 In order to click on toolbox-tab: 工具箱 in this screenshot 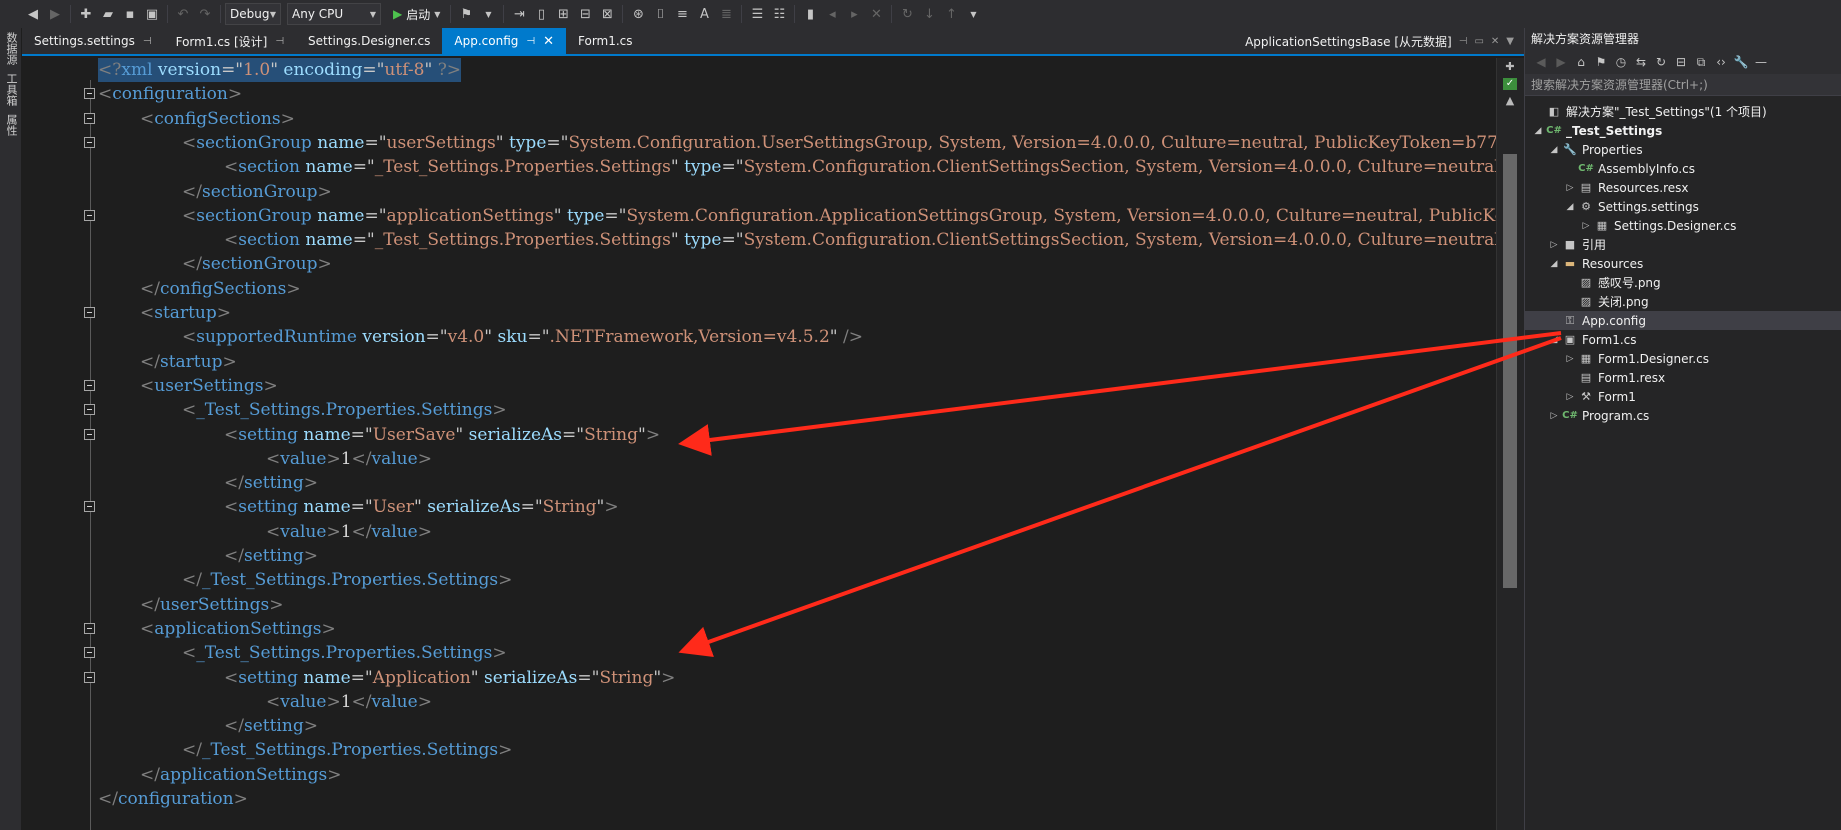, I will do `click(11, 89)`.